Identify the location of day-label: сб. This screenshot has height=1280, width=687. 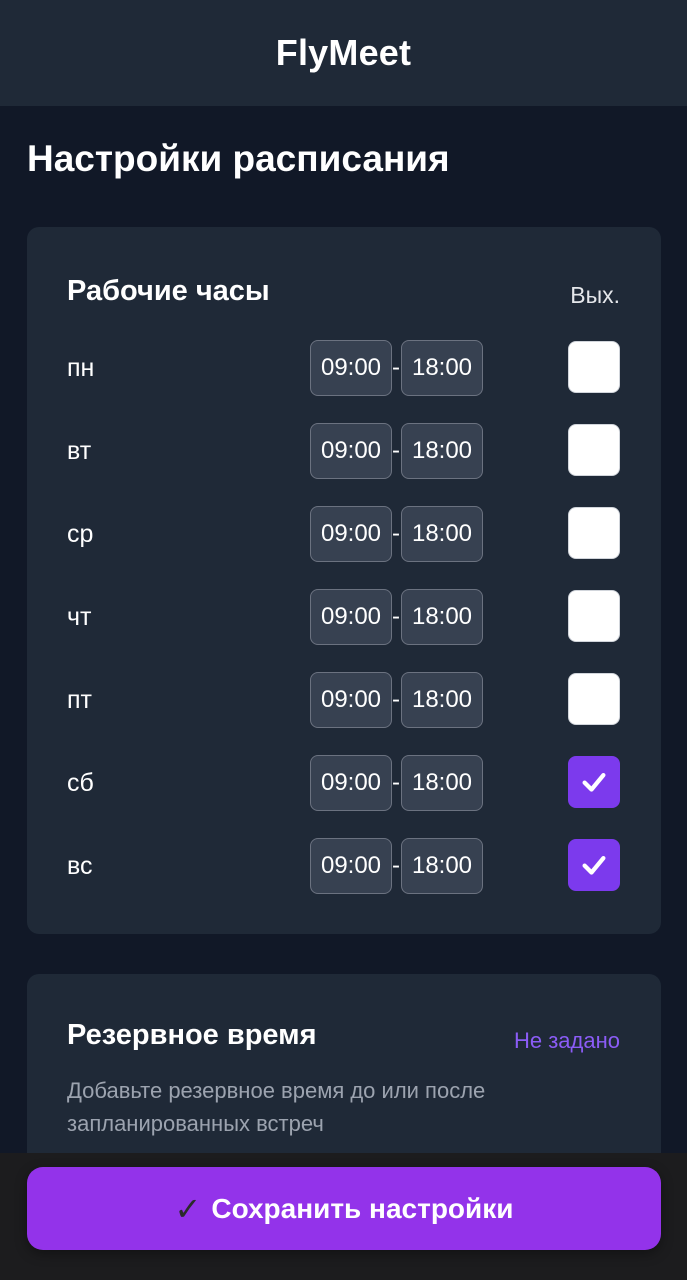
(80, 783).